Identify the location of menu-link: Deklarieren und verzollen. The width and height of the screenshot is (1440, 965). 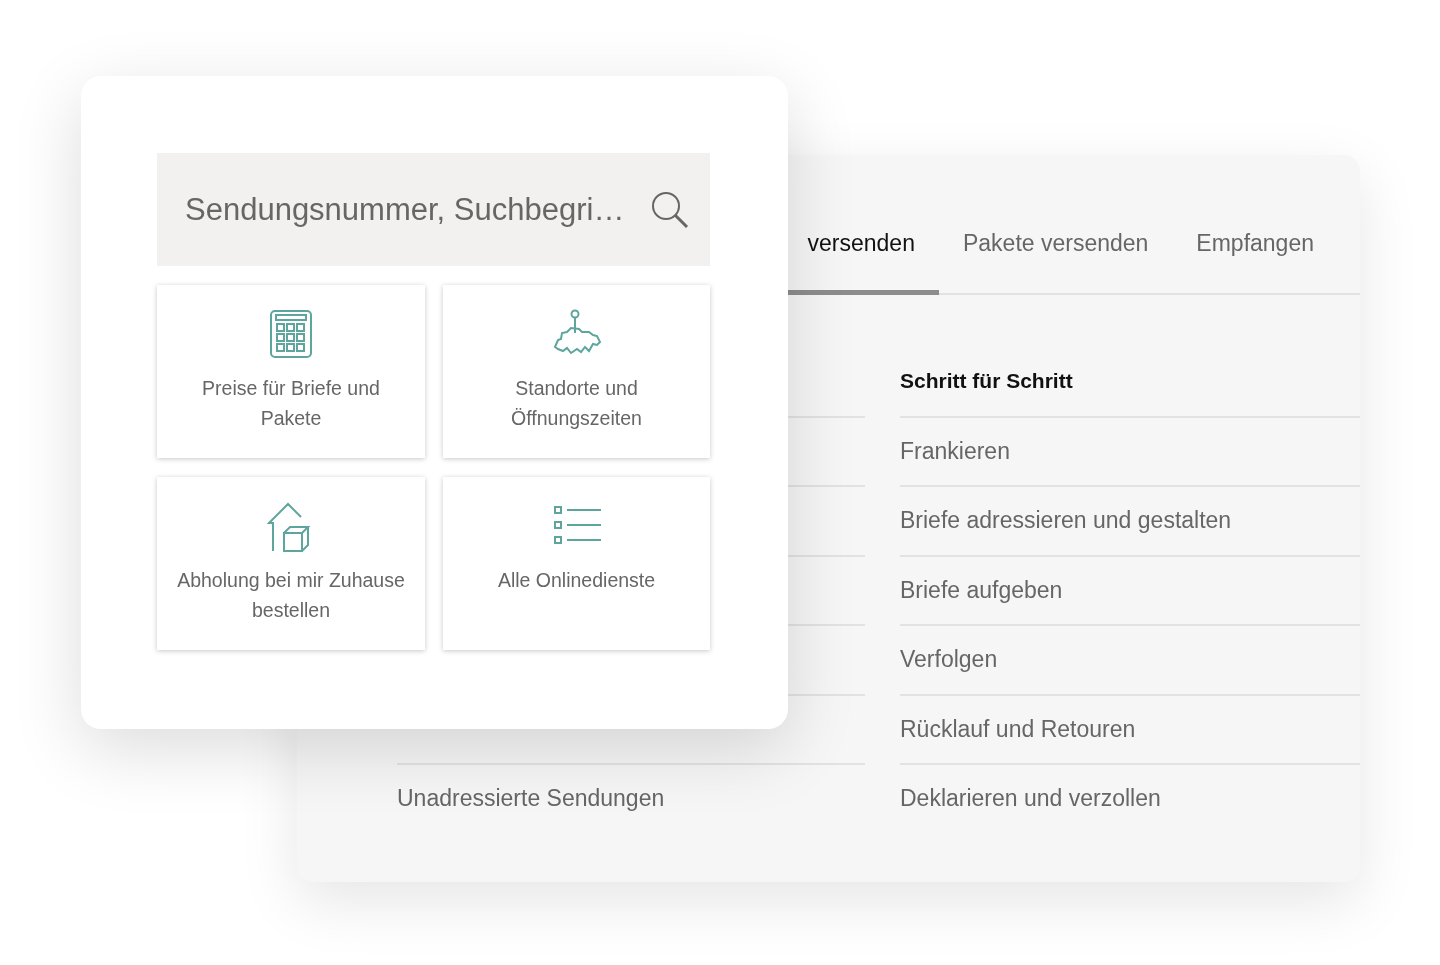
(1030, 799).